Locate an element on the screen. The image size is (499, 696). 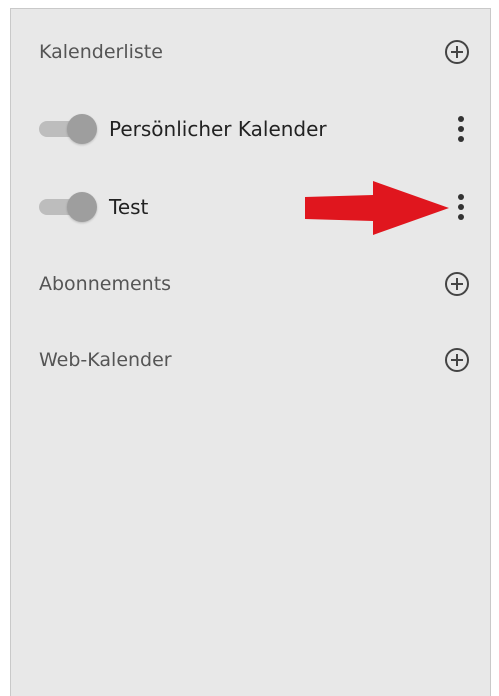
add-subscription-button is located at coordinates (457, 284).